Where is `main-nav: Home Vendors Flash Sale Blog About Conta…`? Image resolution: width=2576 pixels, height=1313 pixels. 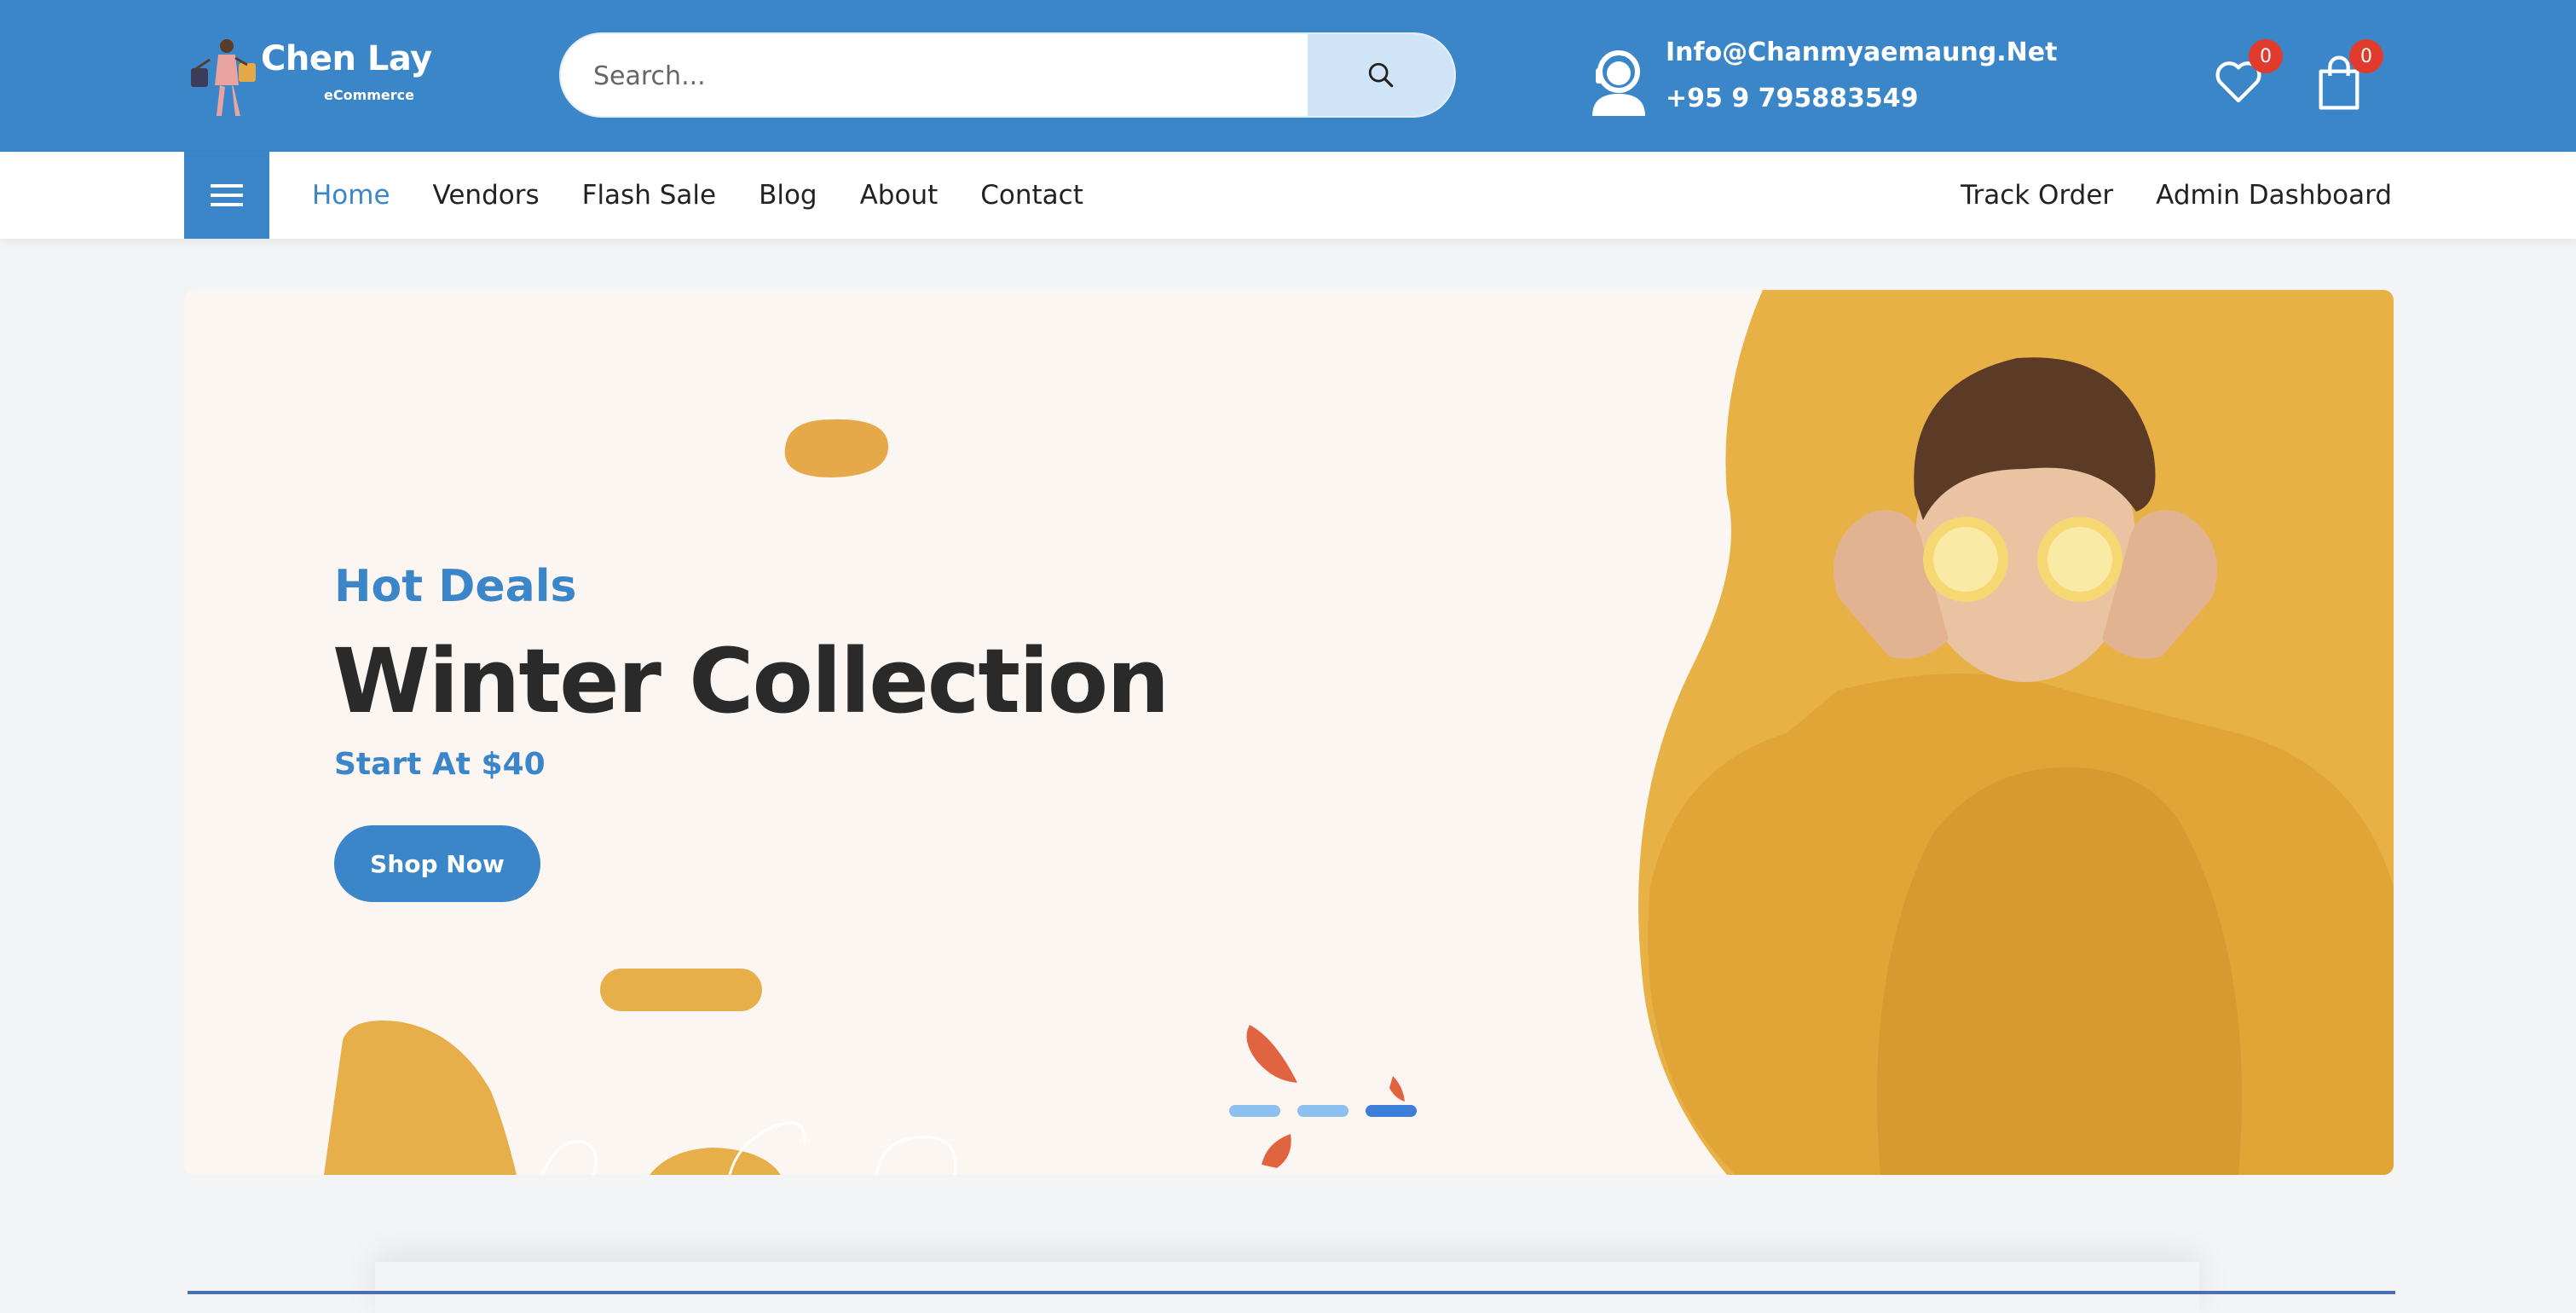 main-nav: Home Vendors Flash Sale Blog About Conta… is located at coordinates (1288, 195).